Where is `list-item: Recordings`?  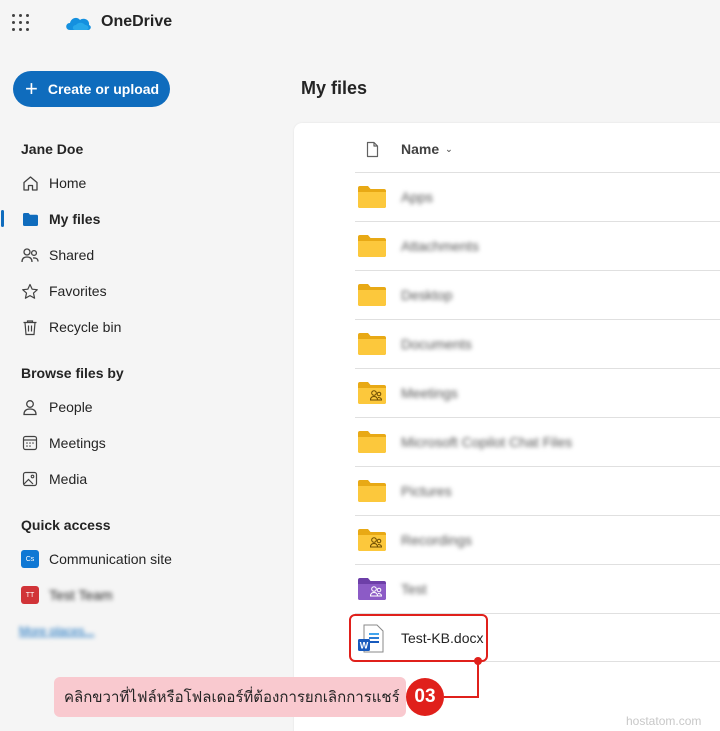 list-item: Recordings is located at coordinates (537, 539).